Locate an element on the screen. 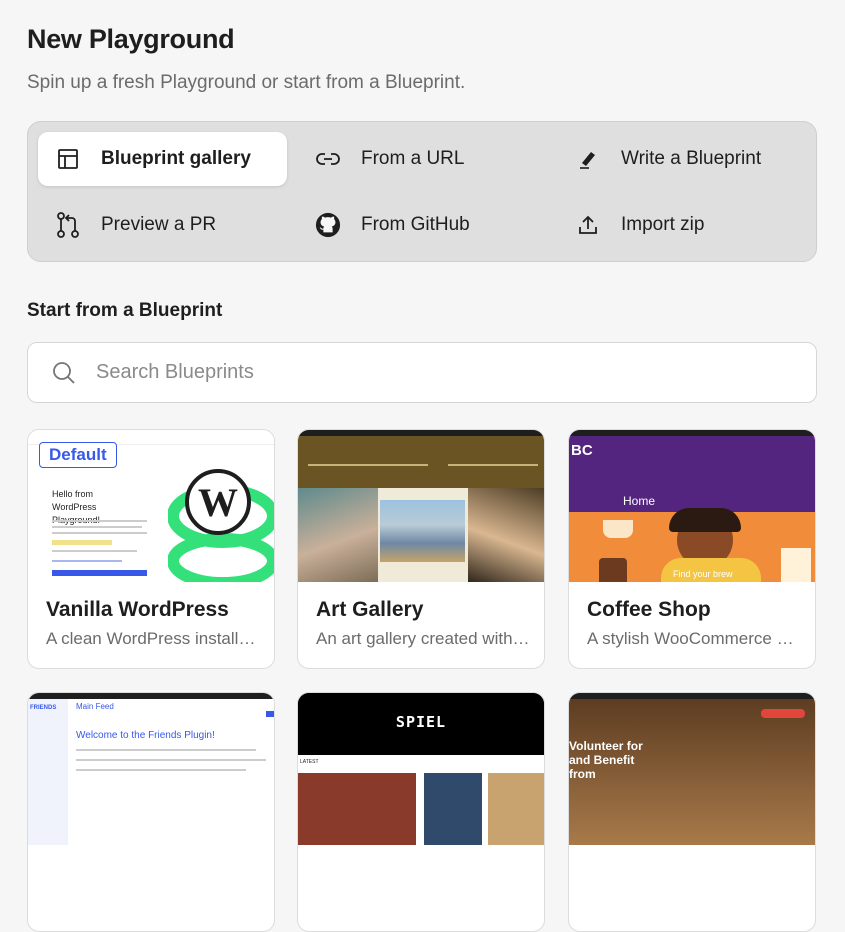 The height and width of the screenshot is (932, 845). option-from-url: From a URL is located at coordinates (422, 159).